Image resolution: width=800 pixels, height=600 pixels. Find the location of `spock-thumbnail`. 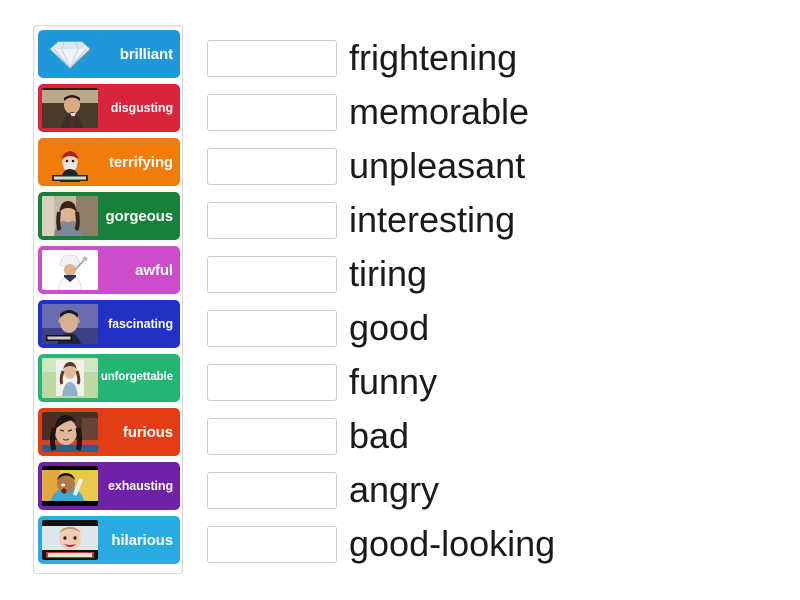

spock-thumbnail is located at coordinates (70, 324).